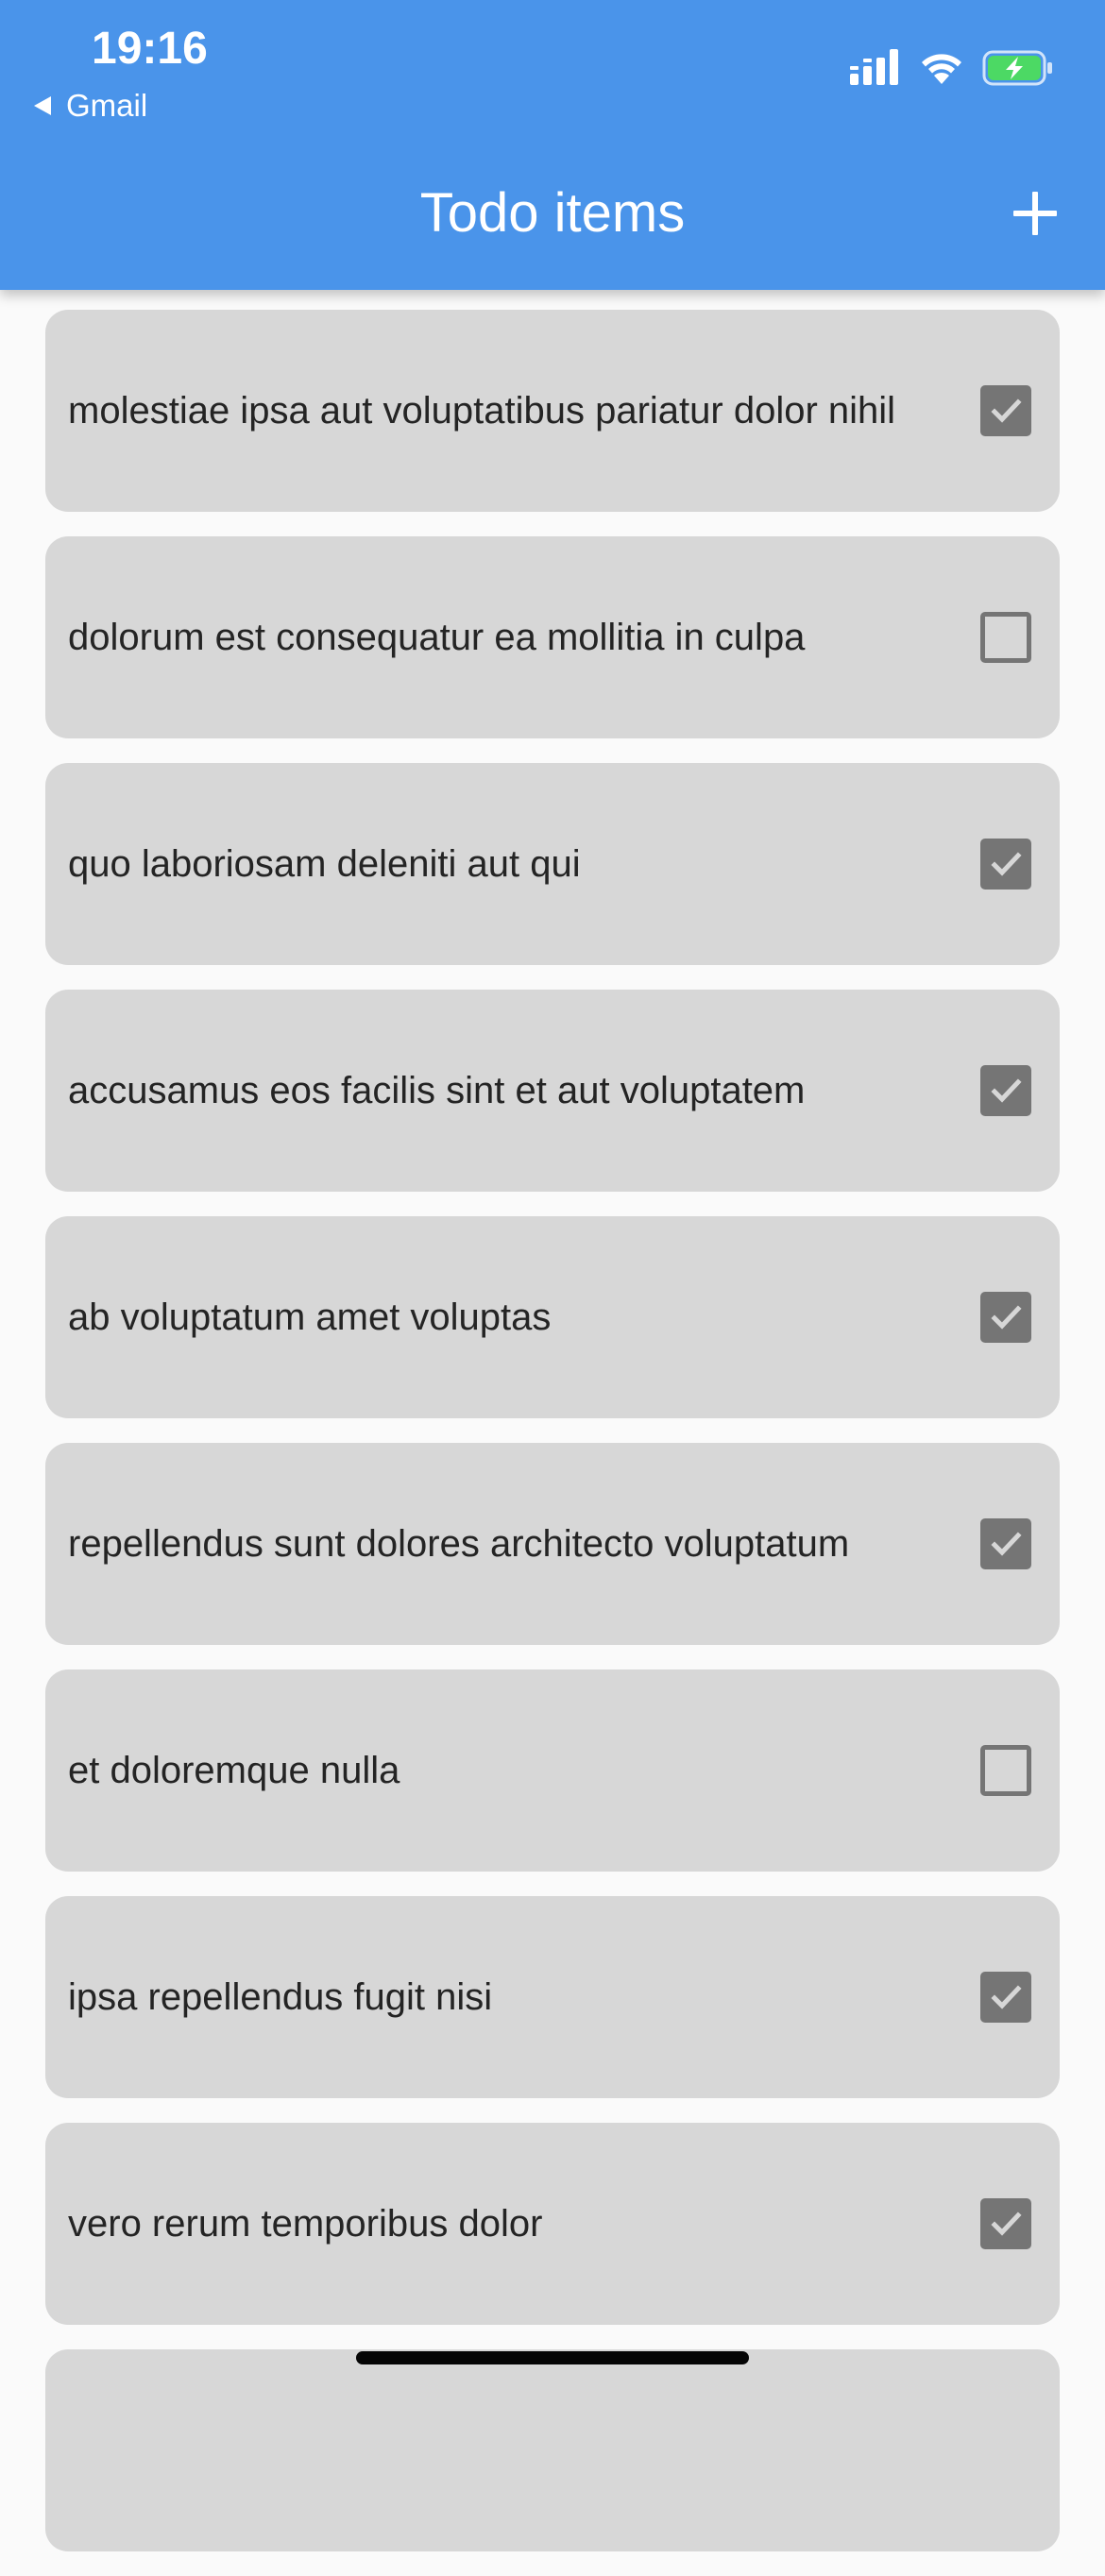 The image size is (1105, 2576). I want to click on todo-item: ipsa repellendus fugit nisi, so click(552, 1997).